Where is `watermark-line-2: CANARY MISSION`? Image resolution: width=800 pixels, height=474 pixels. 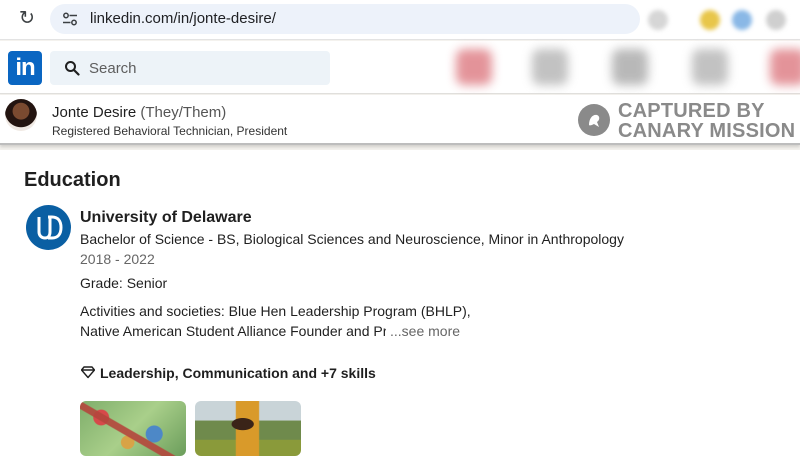
watermark-line-2: CANARY MISSION is located at coordinates (707, 131).